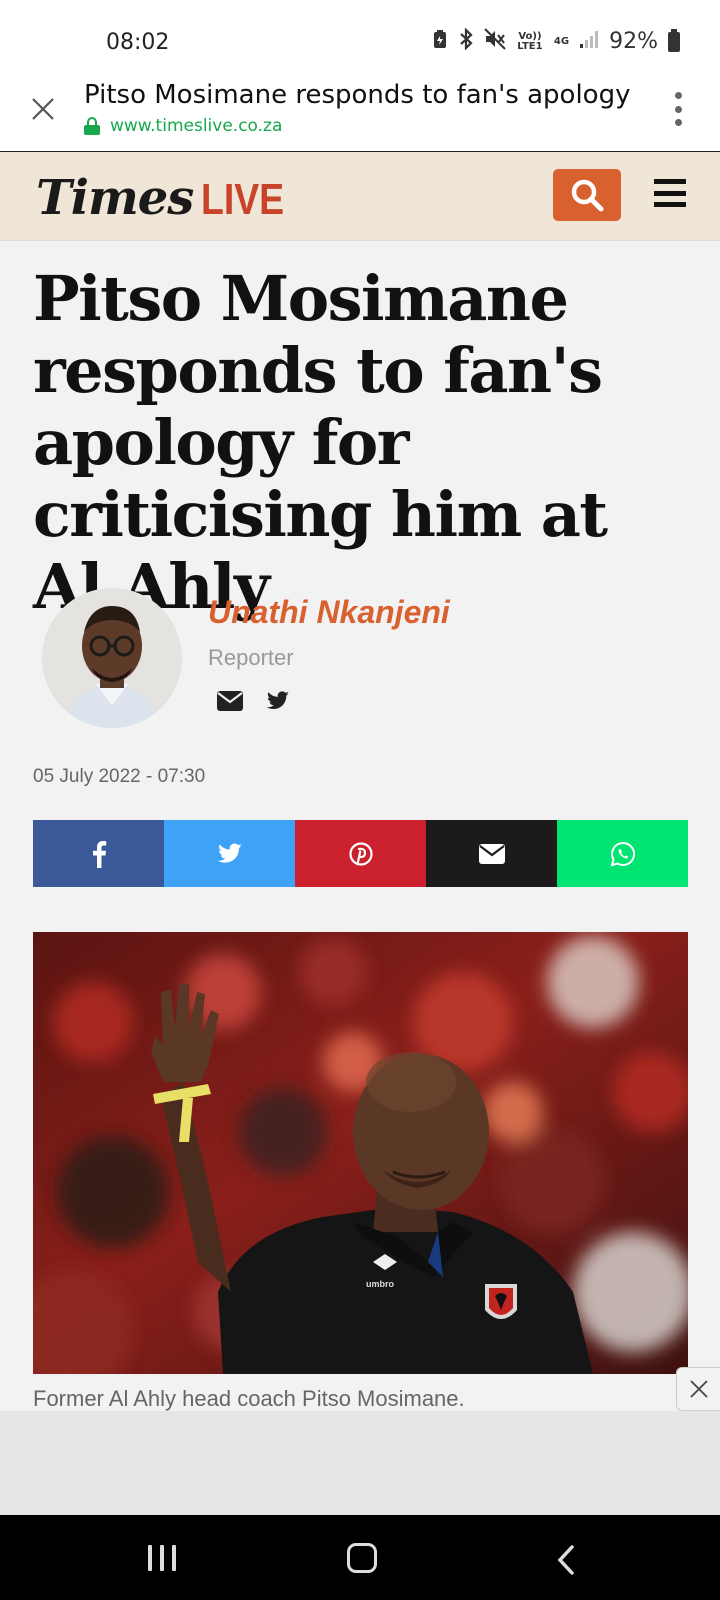  Describe the element at coordinates (674, 40) in the screenshot. I see `battery-icon` at that location.